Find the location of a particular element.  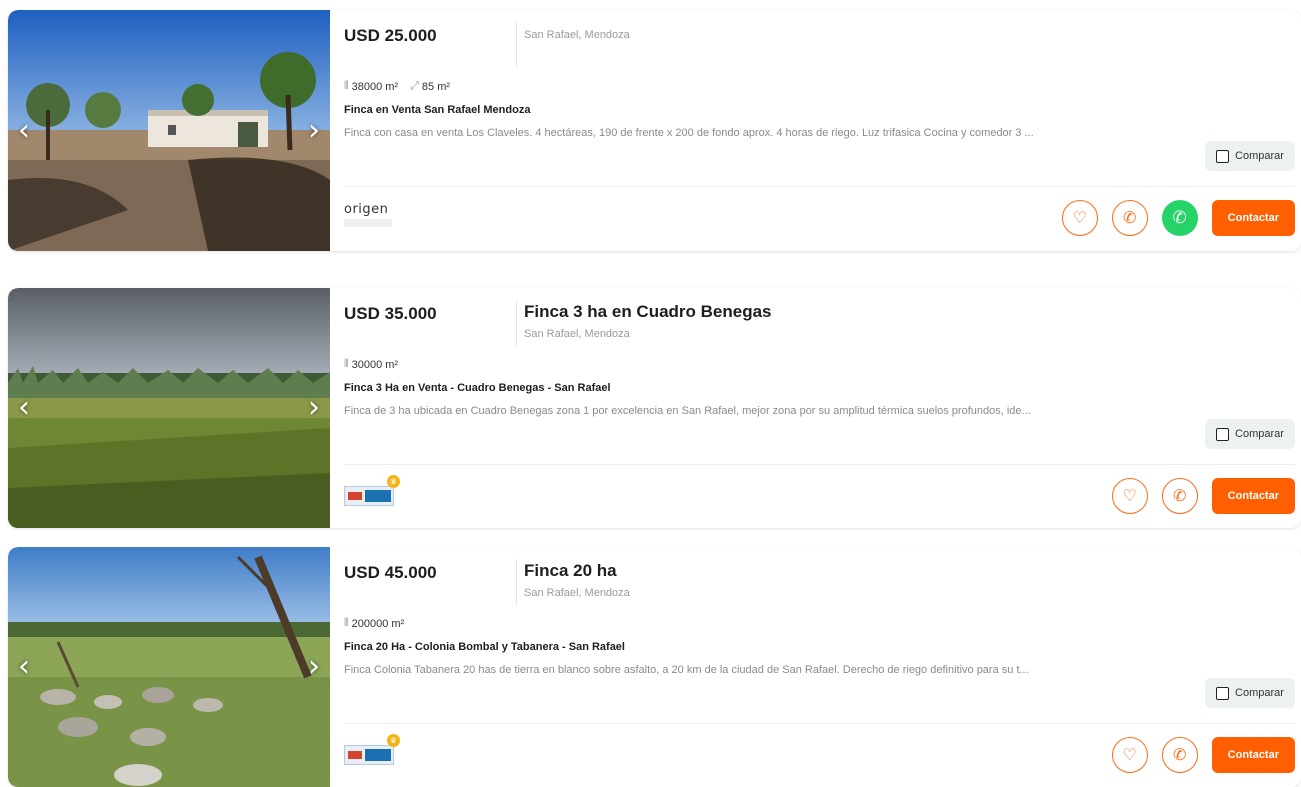

listing-features: ⫴ 38000 m² ⤢ 85 m² is located at coordinates (397, 86).